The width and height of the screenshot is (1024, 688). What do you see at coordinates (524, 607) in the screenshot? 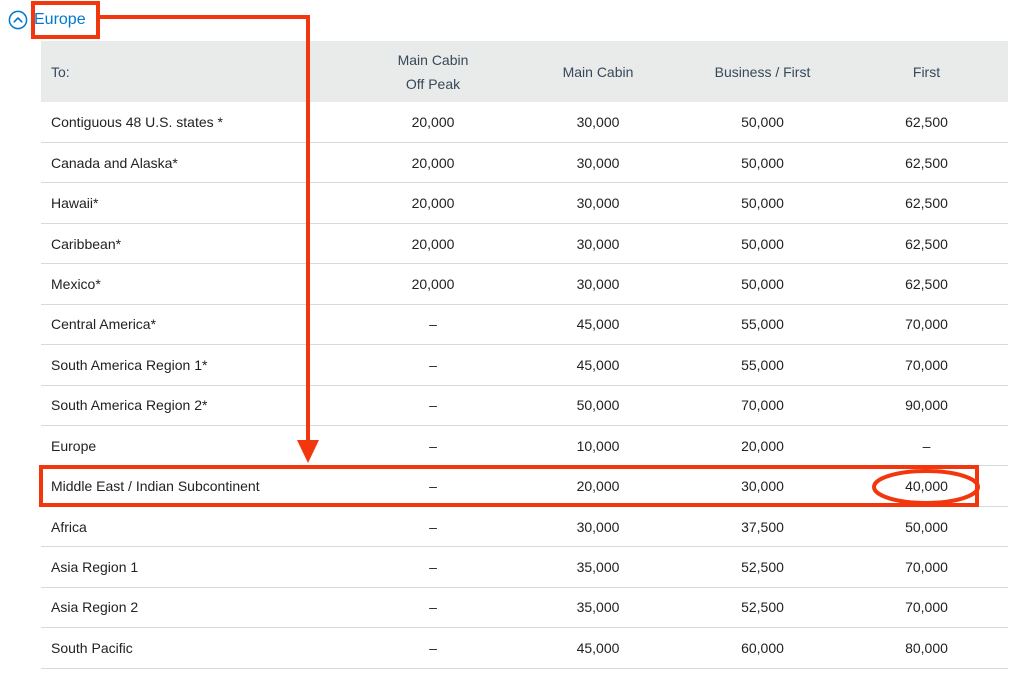
I see `table-row: Asia Region 2 – 35,000 52,500 70,000` at bounding box center [524, 607].